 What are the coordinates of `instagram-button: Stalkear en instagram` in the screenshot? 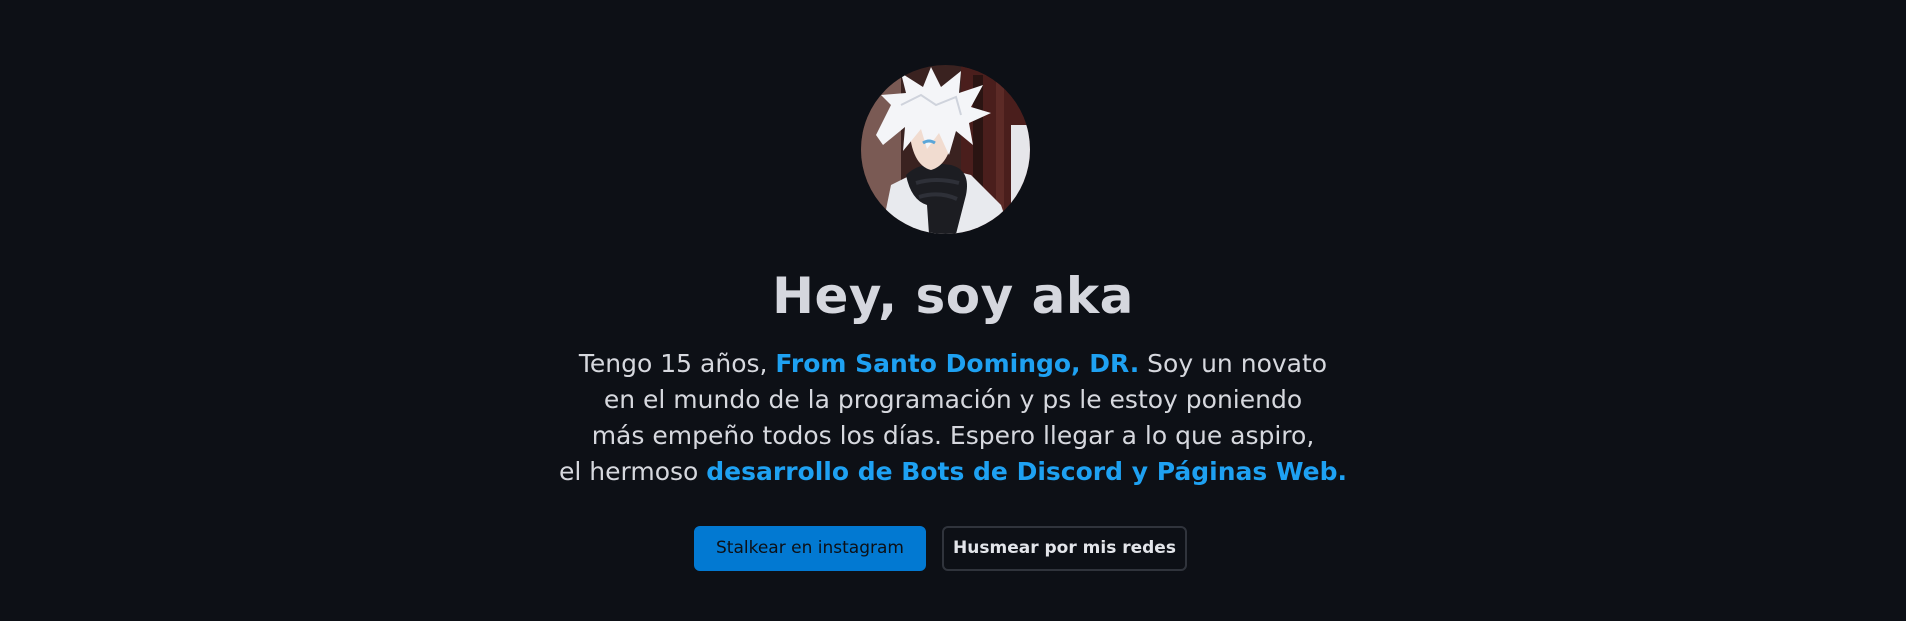 It's located at (810, 548).